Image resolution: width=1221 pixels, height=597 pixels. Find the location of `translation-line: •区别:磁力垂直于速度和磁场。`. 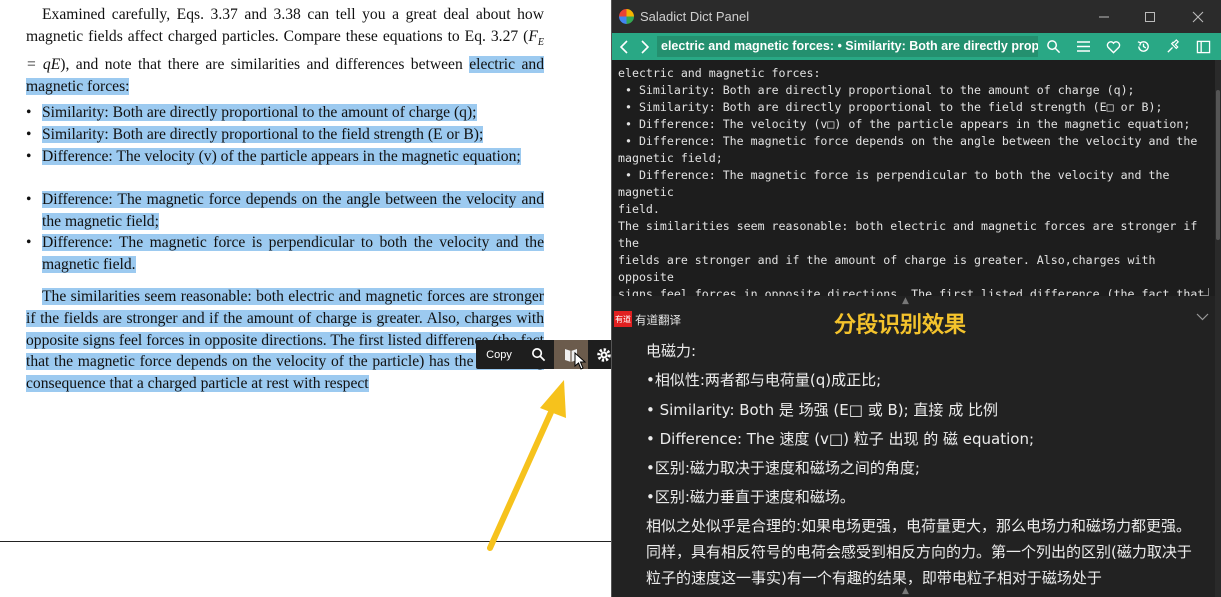

translation-line: •区别:磁力垂直于速度和磁场。 is located at coordinates (750, 497).